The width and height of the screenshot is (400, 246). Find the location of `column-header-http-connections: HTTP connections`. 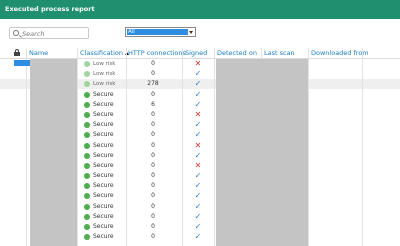

column-header-http-connections: HTTP connections is located at coordinates (157, 53).